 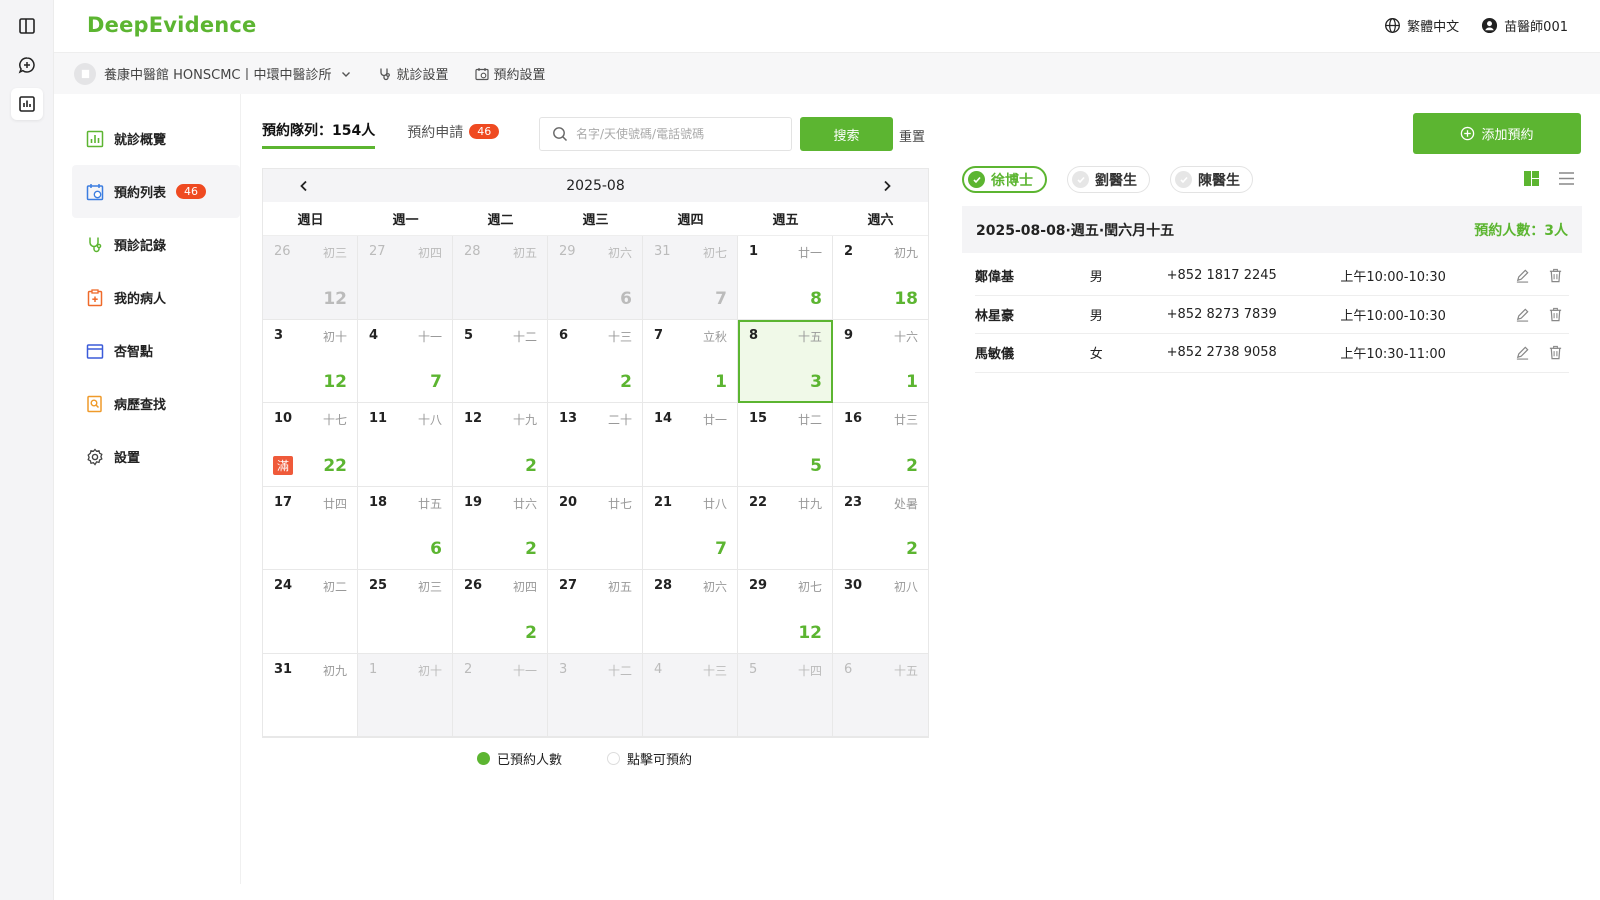 What do you see at coordinates (156, 403) in the screenshot?
I see `nav-record-search: 病歷查找` at bounding box center [156, 403].